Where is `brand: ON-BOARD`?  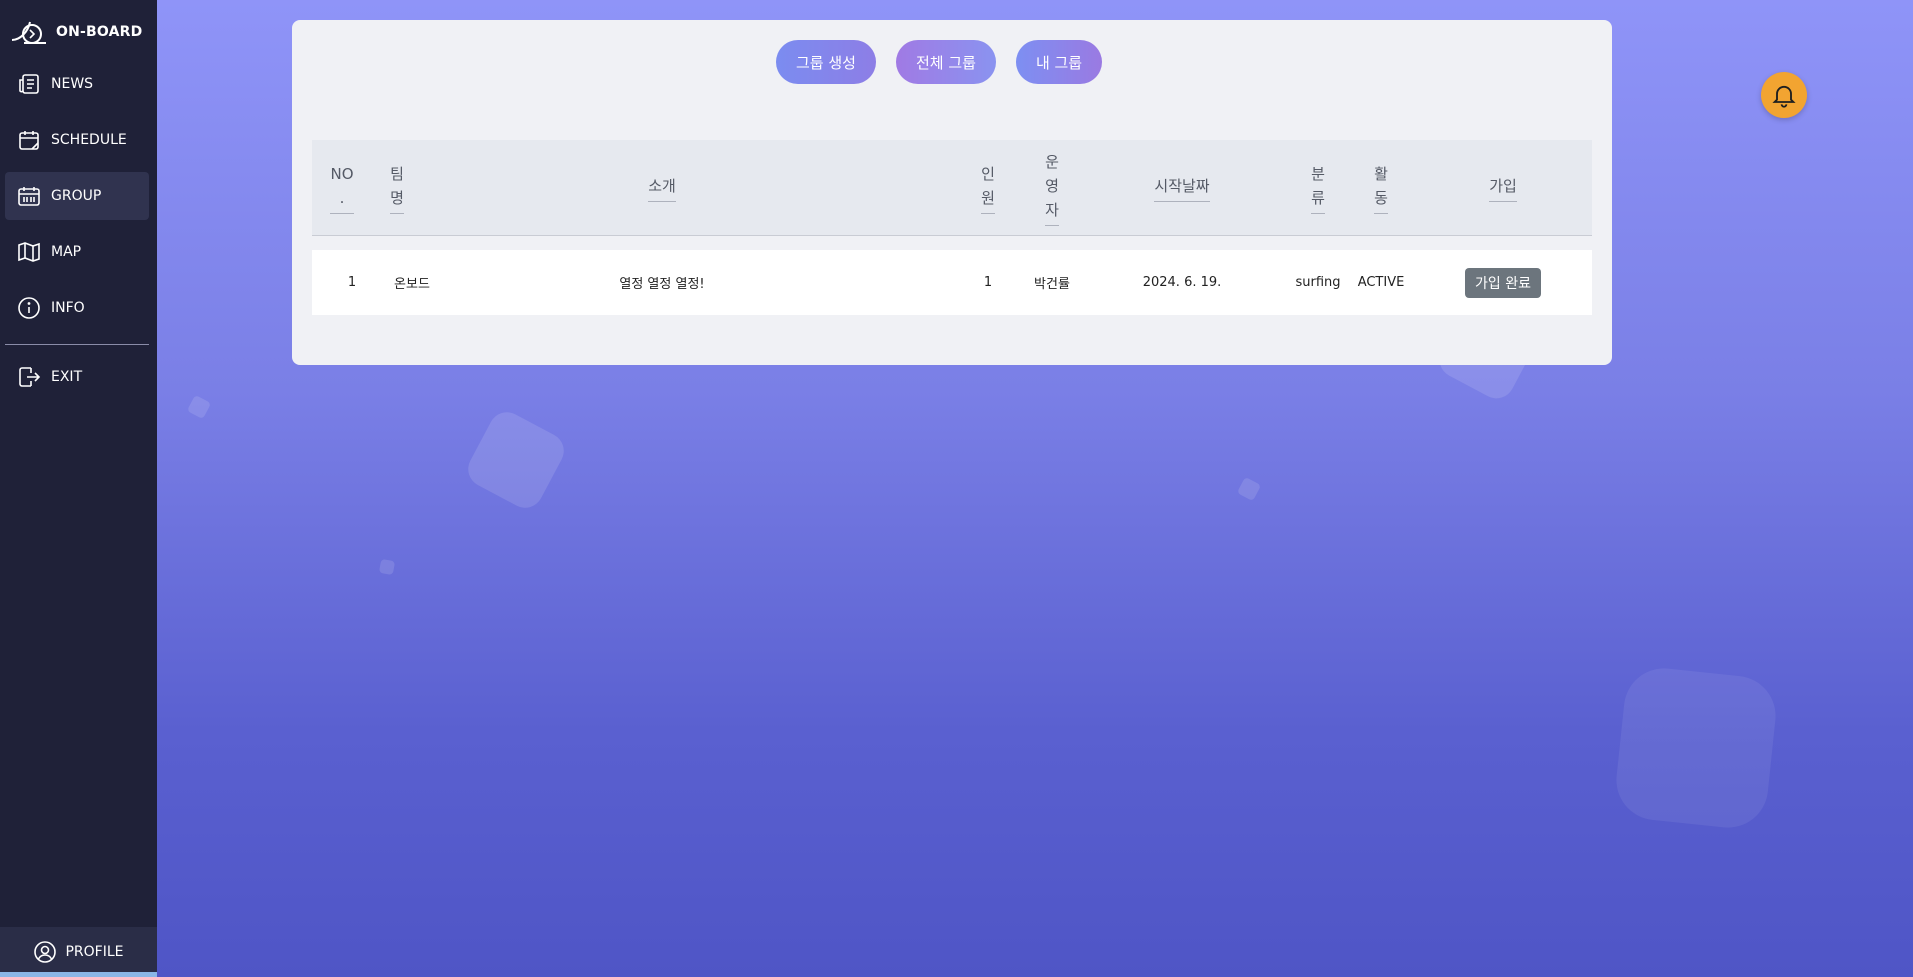
brand: ON-BOARD is located at coordinates (76, 32).